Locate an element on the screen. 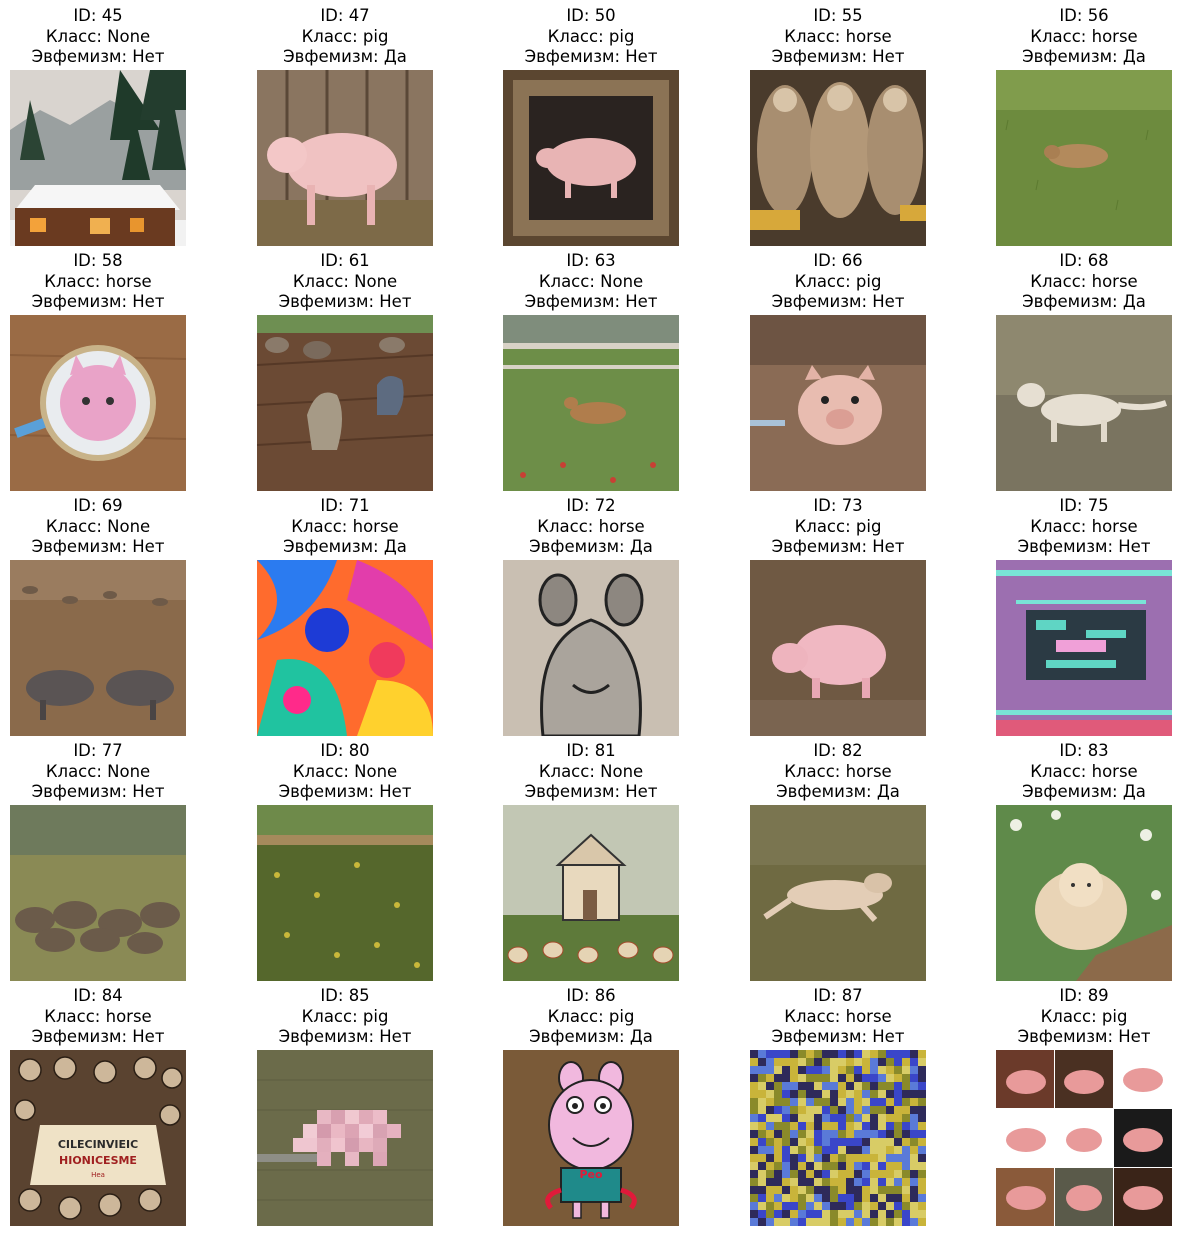 The image size is (1181, 1238). grid-cell-77: ID: 77 Класс: None Эвфемизм: Нет is located at coordinates (98, 861).